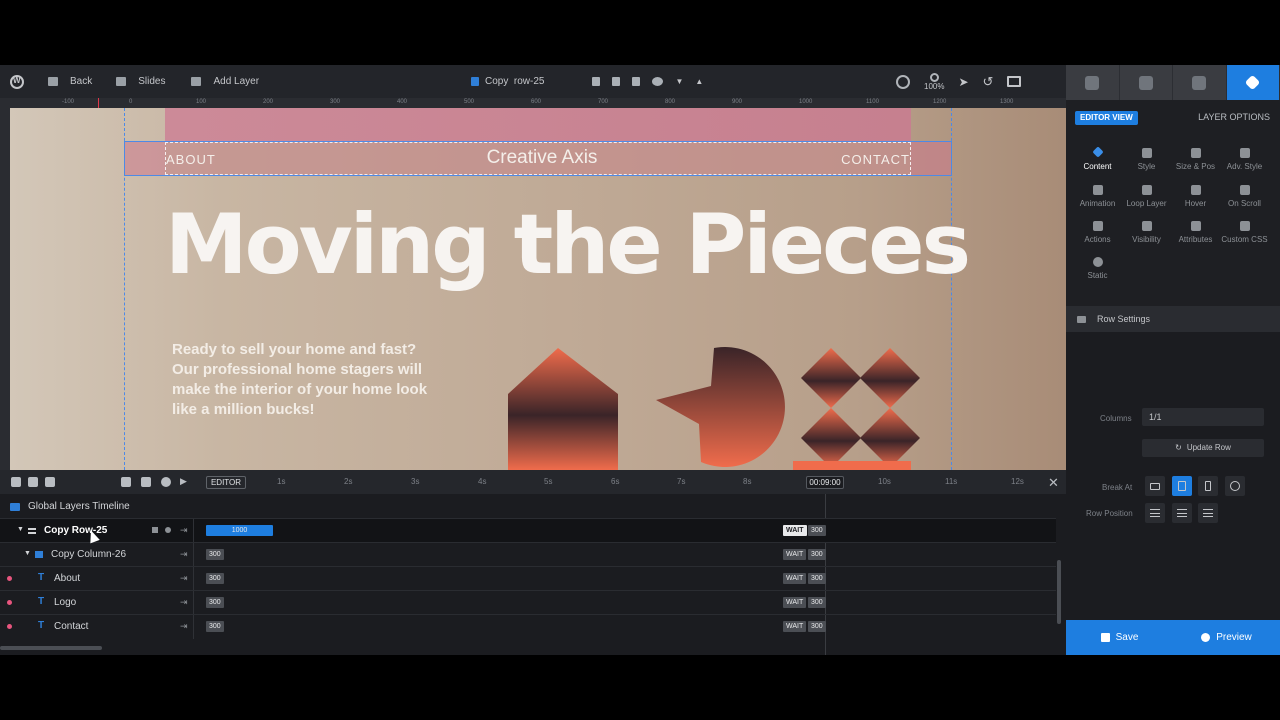 The width and height of the screenshot is (1280, 720). I want to click on opt-adv-style: Adv. Style, so click(1244, 159).